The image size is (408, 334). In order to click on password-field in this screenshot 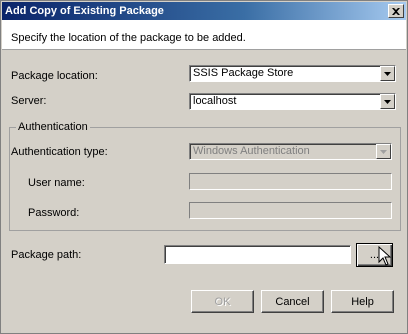, I will do `click(290, 210)`.